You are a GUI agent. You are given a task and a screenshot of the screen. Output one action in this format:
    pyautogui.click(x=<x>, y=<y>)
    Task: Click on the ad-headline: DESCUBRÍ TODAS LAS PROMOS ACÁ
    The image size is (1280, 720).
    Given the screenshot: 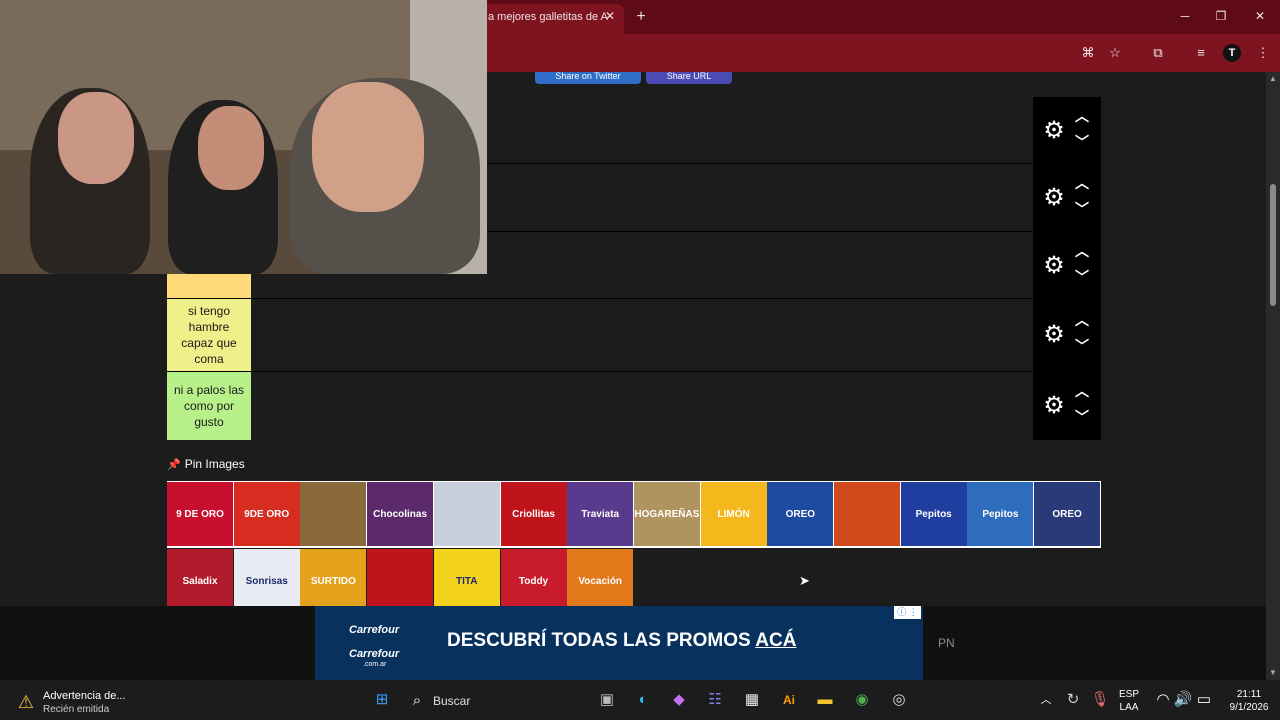 What is the action you would take?
    pyautogui.click(x=621, y=641)
    